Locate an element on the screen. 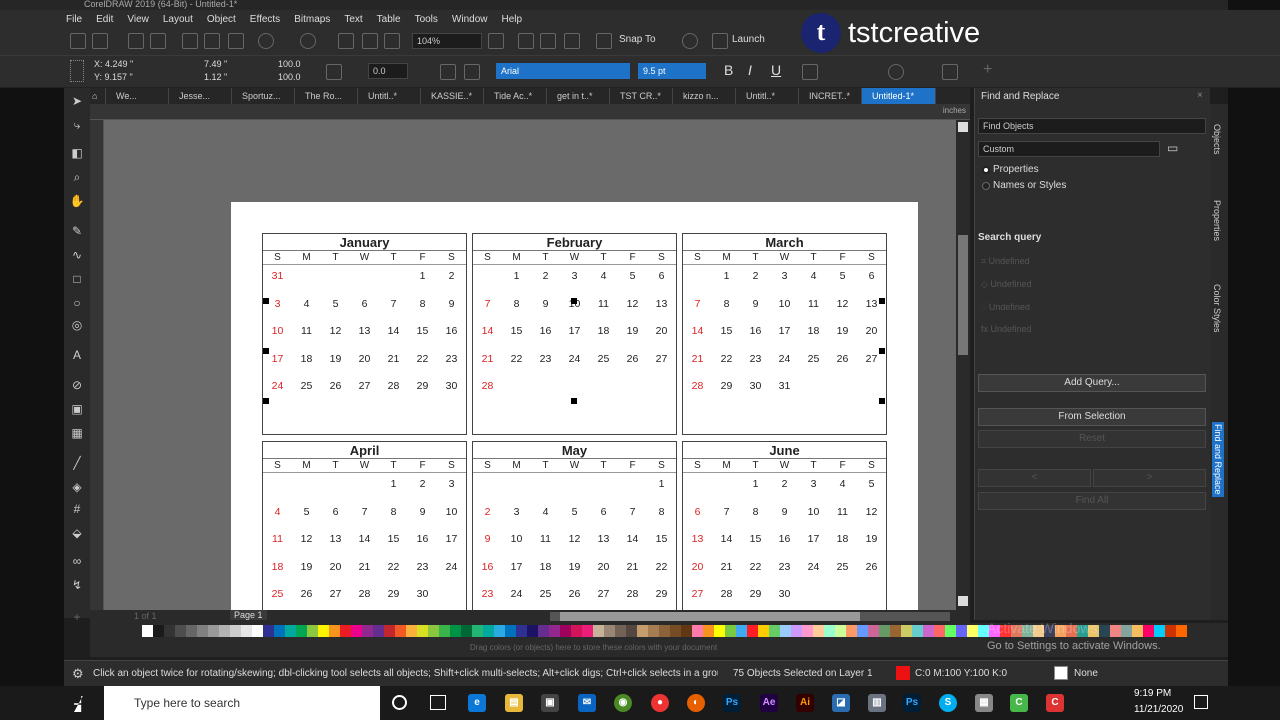 This screenshot has height=720, width=1280. vertical-scrollbar is located at coordinates (963, 365).